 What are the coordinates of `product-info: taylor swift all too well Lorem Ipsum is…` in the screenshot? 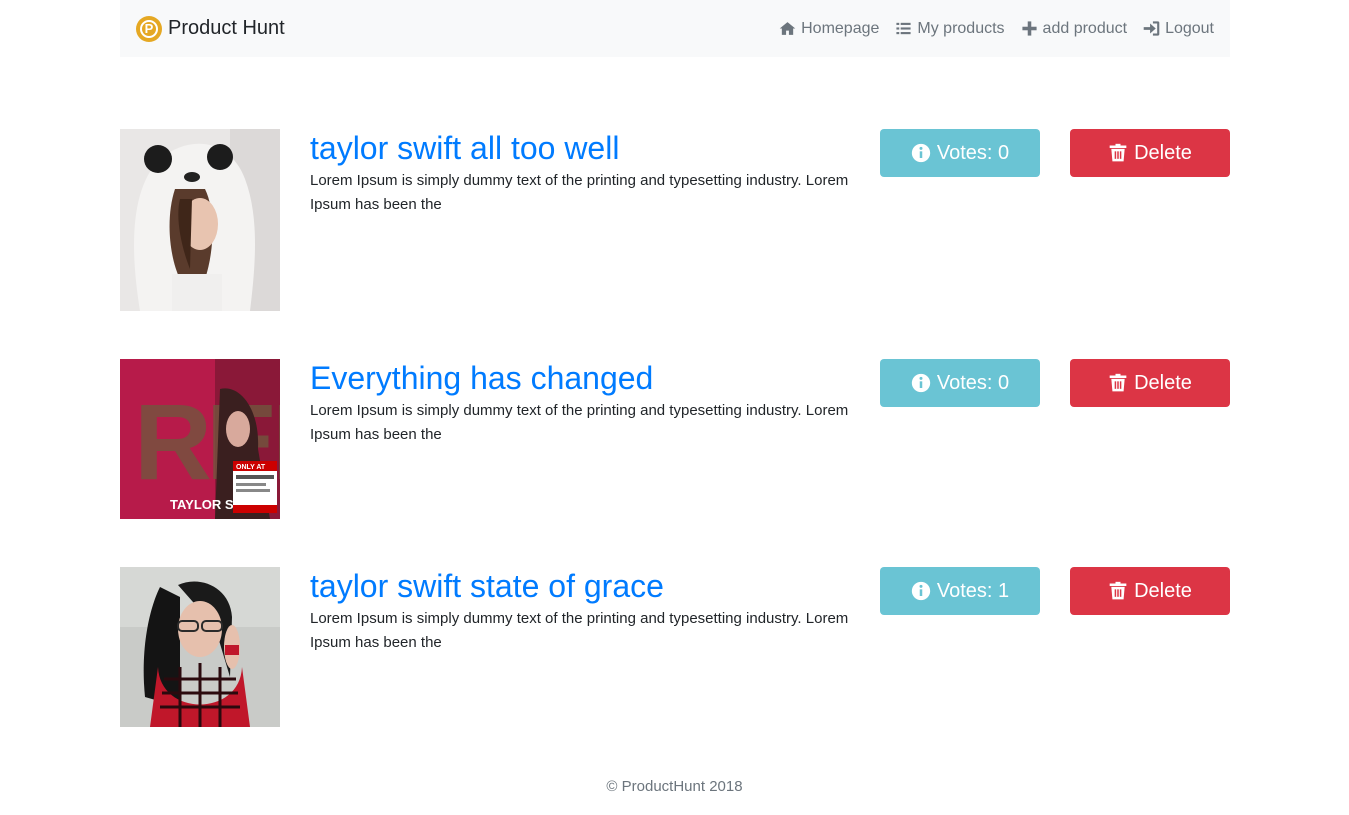 It's located at (580, 173).